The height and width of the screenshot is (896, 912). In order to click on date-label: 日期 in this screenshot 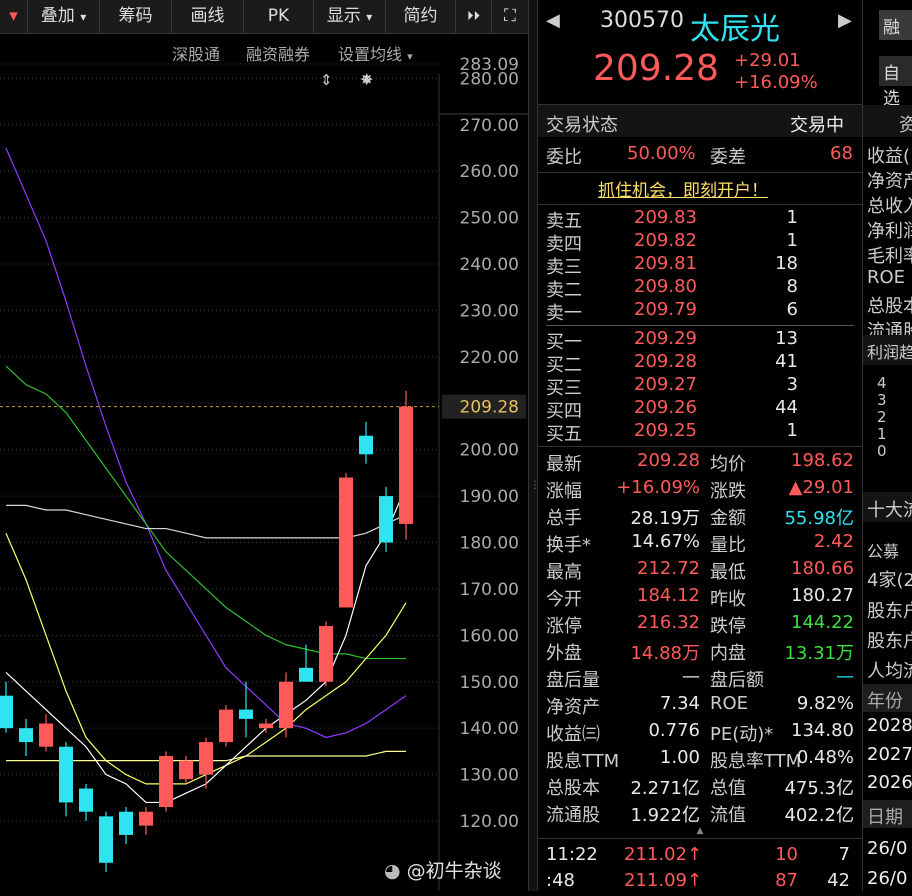, I will do `click(885, 817)`.